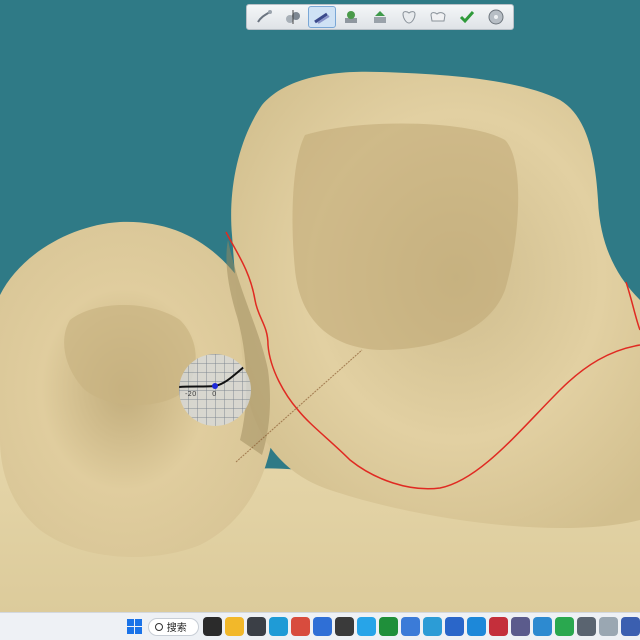 Image resolution: width=640 pixels, height=640 pixels. I want to click on confirm-tool, so click(467, 17).